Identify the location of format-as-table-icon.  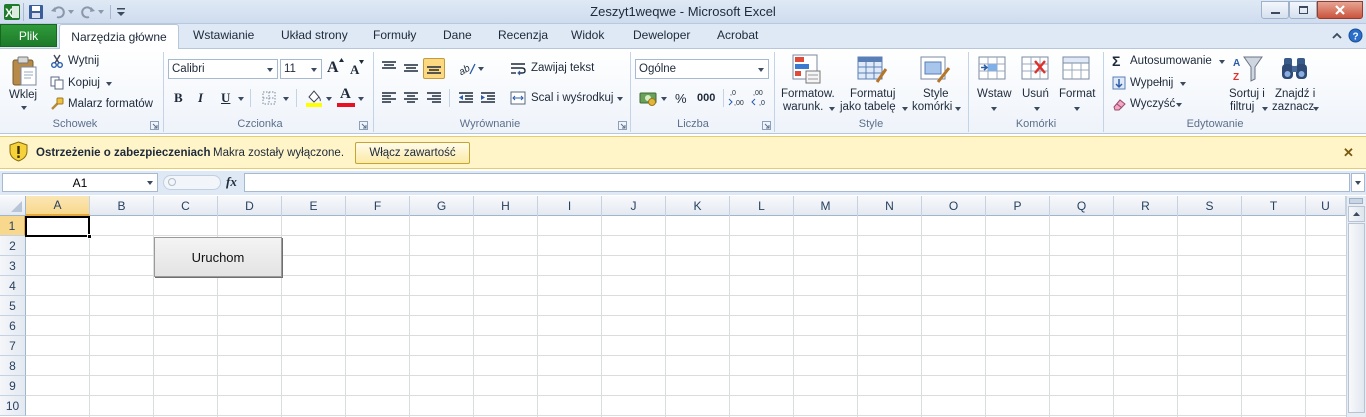
(872, 69).